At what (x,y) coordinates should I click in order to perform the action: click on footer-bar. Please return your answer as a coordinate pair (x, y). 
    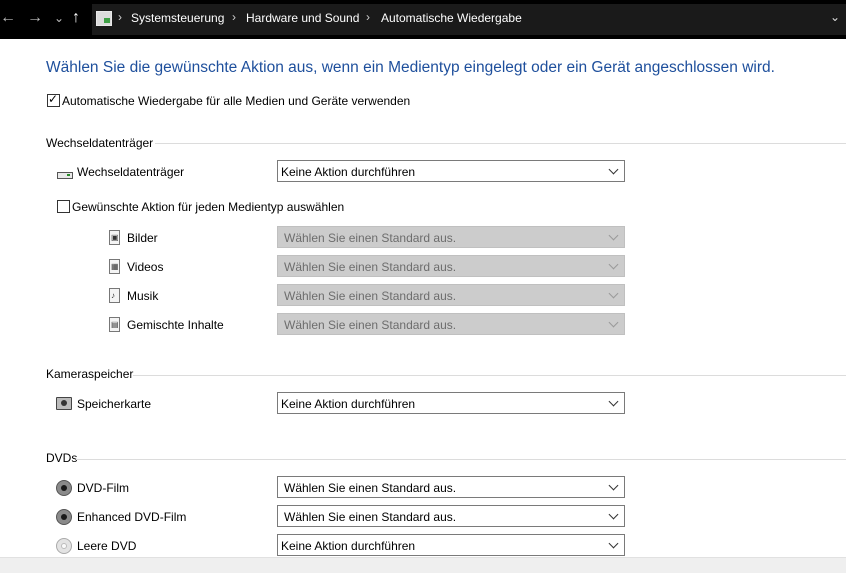
    Looking at the image, I should click on (423, 565).